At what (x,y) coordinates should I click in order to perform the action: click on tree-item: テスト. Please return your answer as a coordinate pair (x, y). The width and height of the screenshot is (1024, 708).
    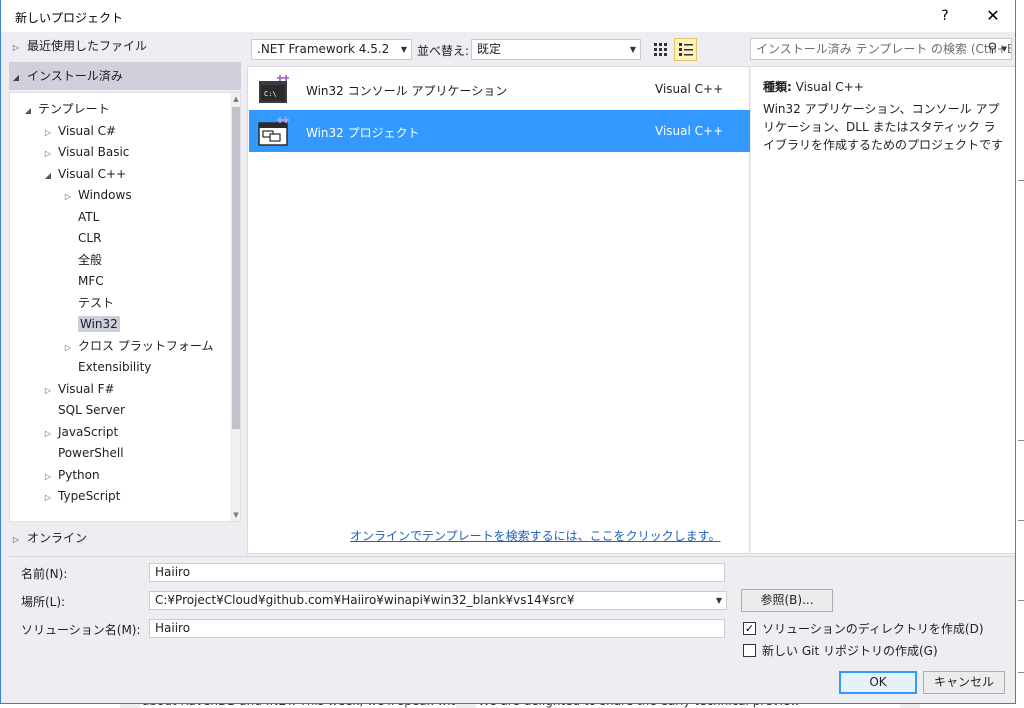
    Looking at the image, I should click on (88, 303).